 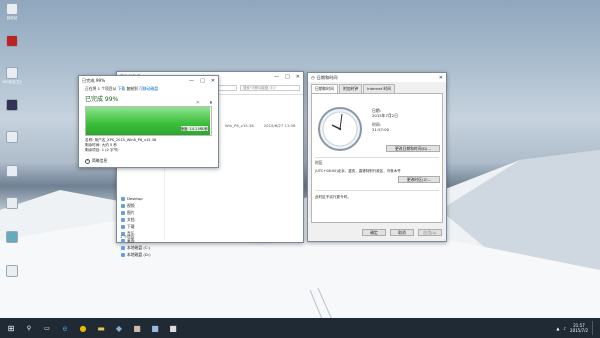 What do you see at coordinates (83, 328) in the screenshot?
I see `chrome-icon: ●` at bounding box center [83, 328].